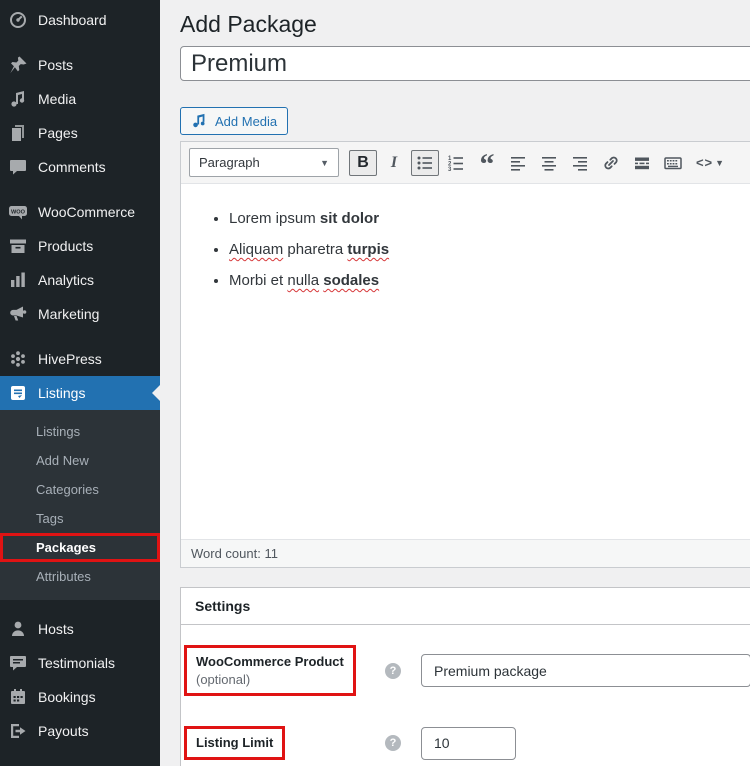  I want to click on sidebar-item-analytics: Analytics, so click(80, 280).